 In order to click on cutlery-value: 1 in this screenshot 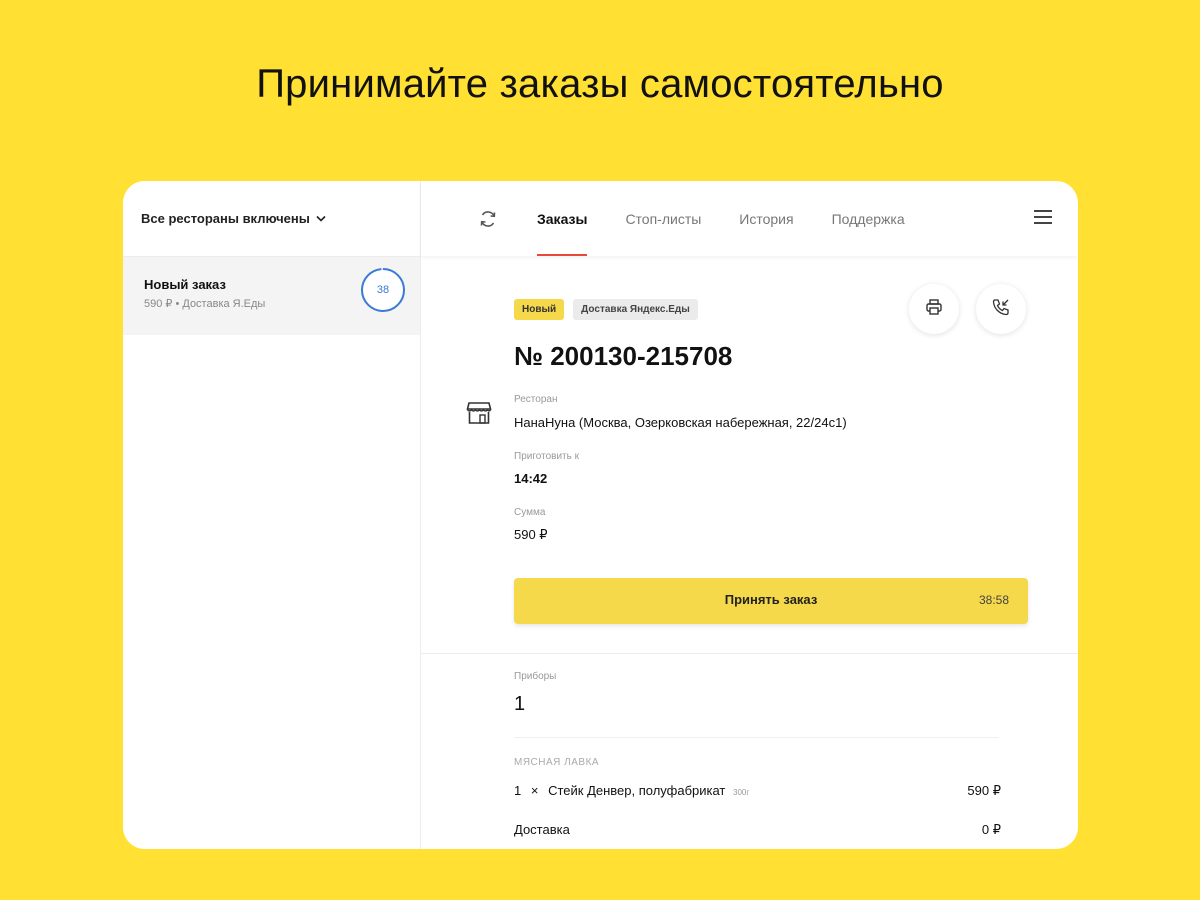, I will do `click(520, 704)`.